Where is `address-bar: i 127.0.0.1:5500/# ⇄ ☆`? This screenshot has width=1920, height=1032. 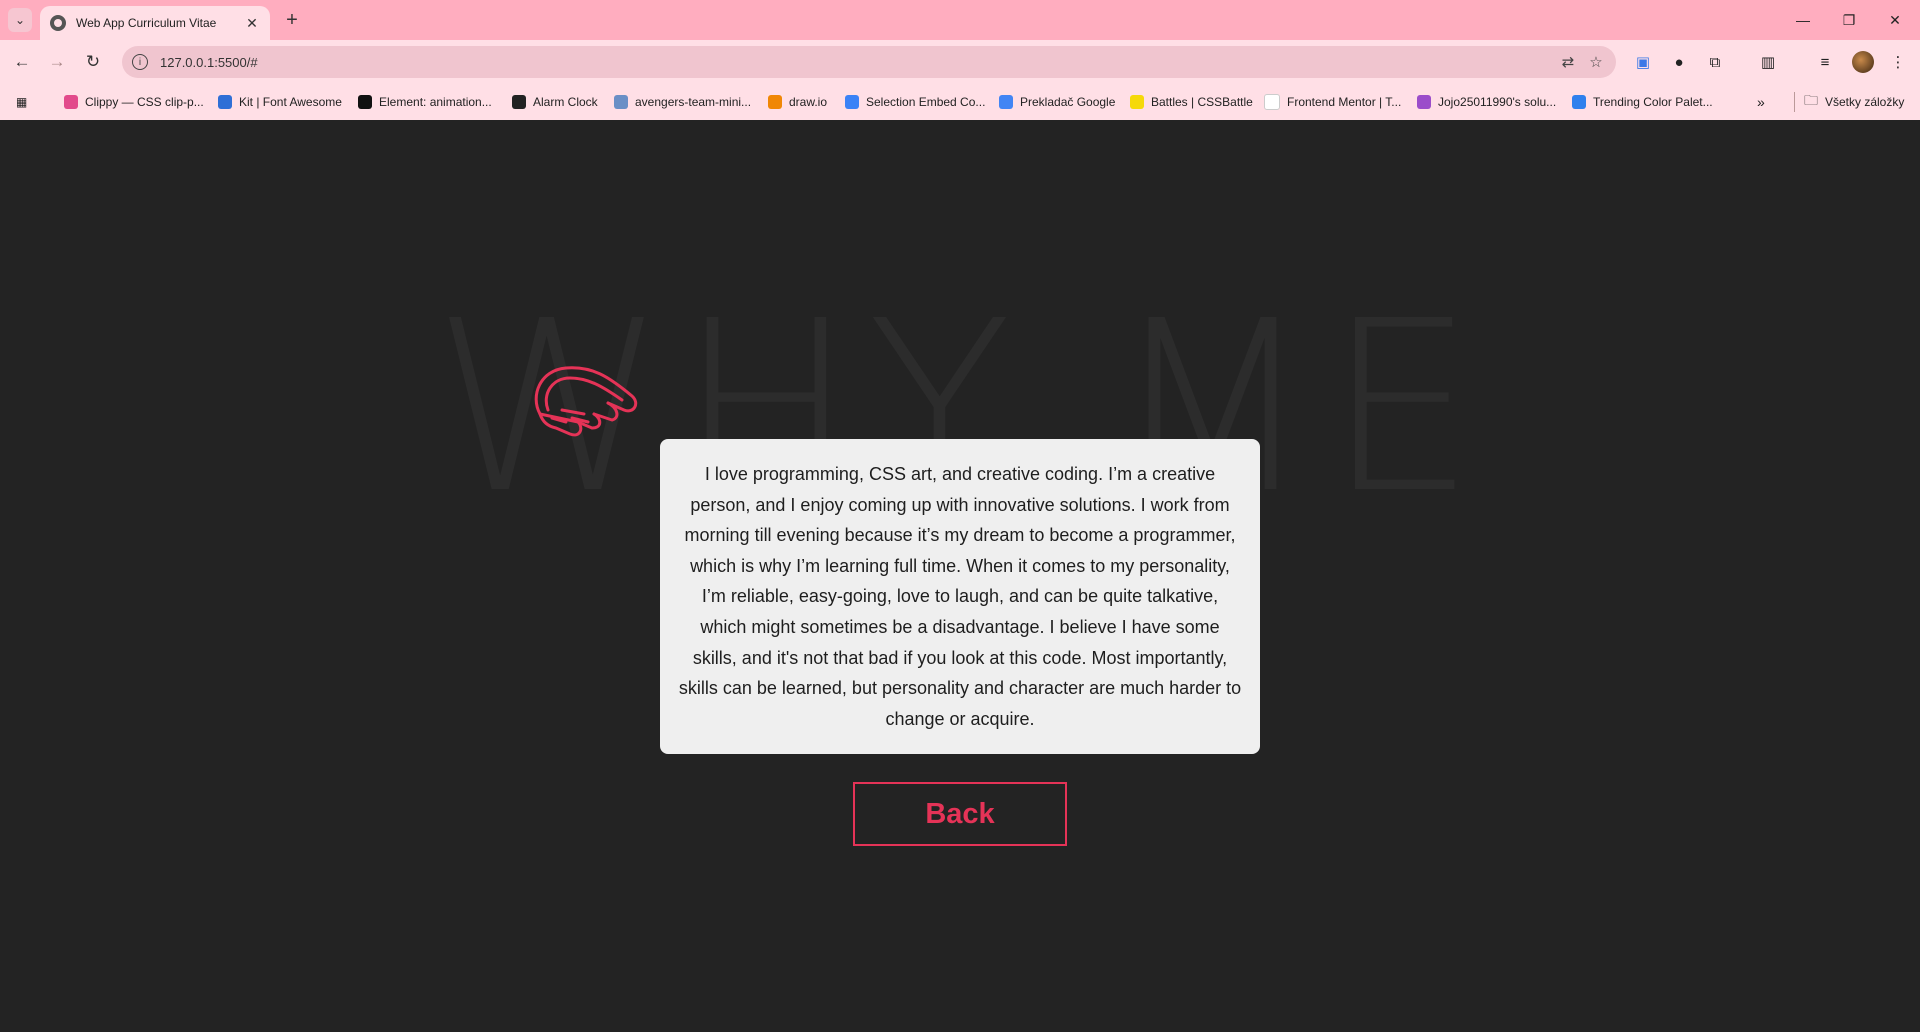 address-bar: i 127.0.0.1:5500/# ⇄ ☆ is located at coordinates (869, 62).